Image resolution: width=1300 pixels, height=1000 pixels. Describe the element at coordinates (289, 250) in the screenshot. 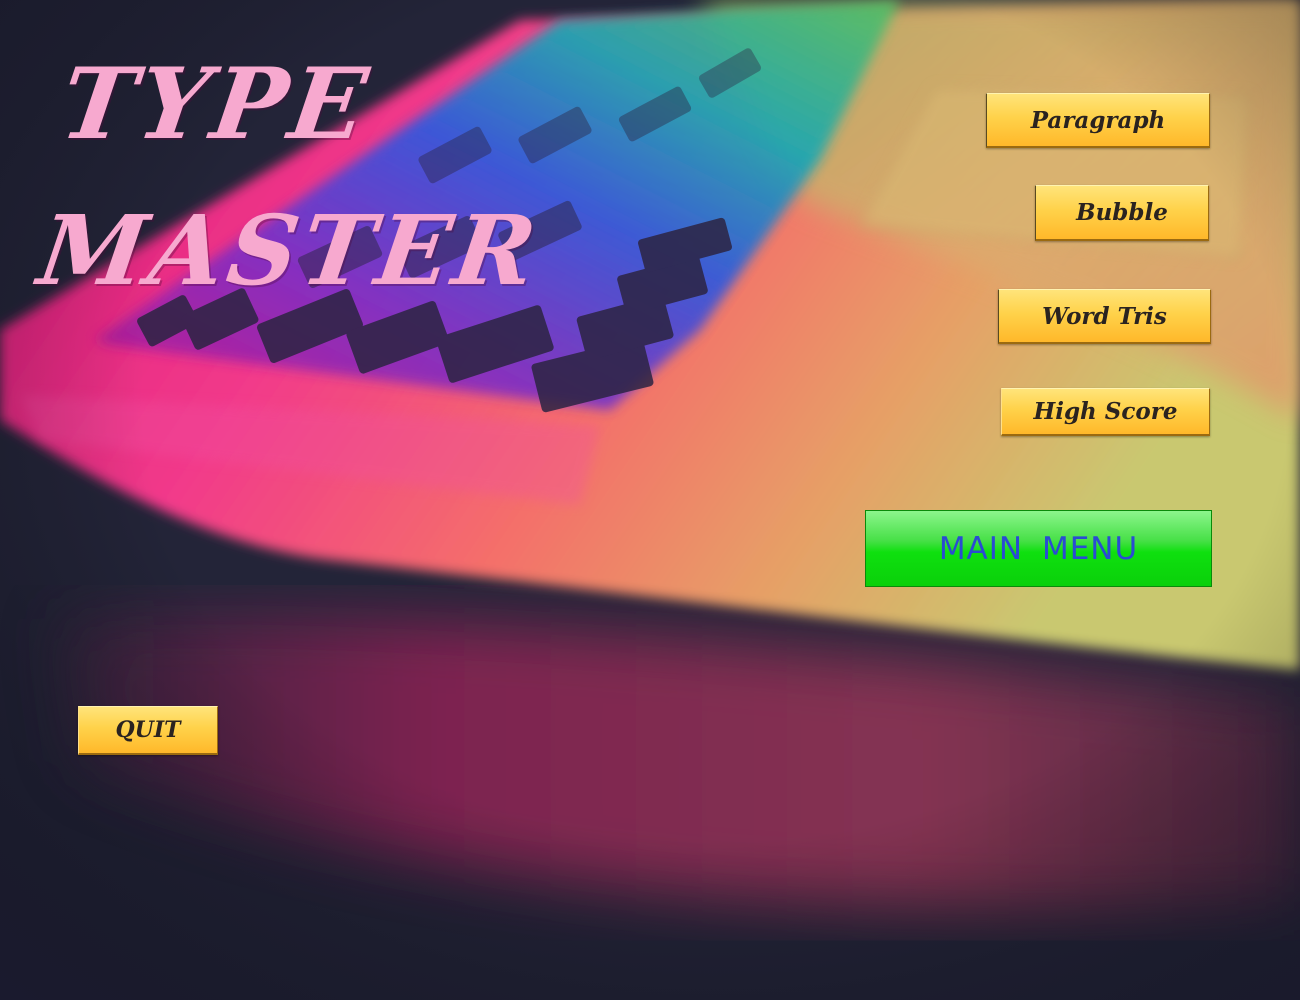

I see `game-title-line-2: MASTER` at that location.